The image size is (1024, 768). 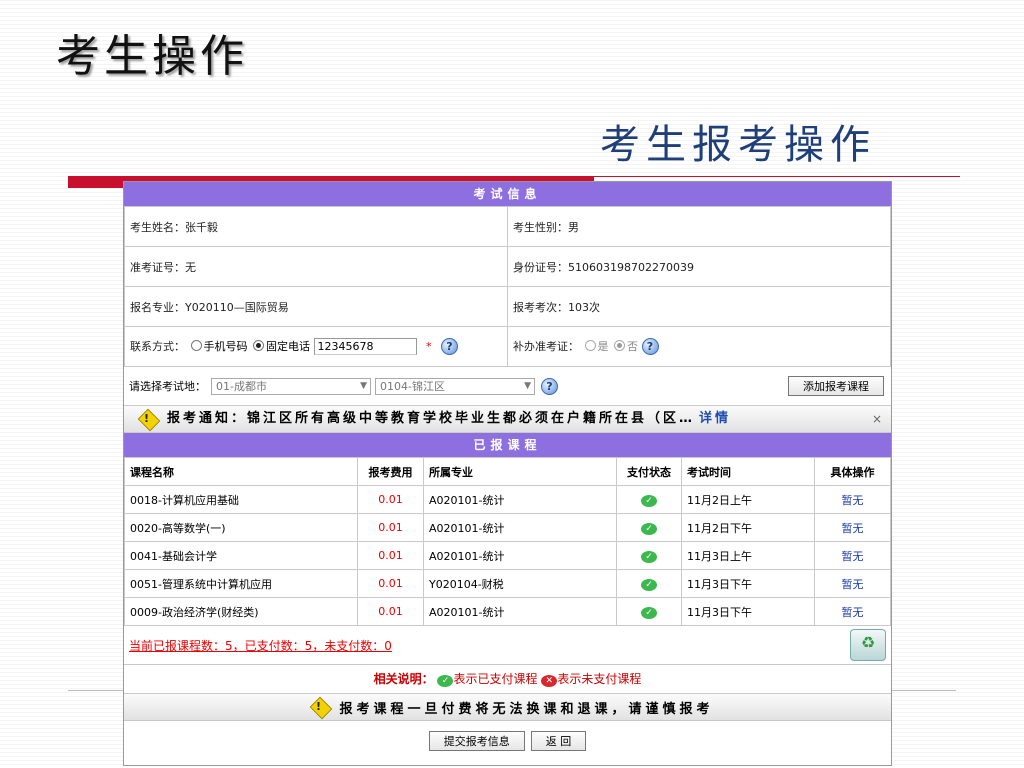 I want to click on exam-count-value: 103次, so click(x=584, y=307).